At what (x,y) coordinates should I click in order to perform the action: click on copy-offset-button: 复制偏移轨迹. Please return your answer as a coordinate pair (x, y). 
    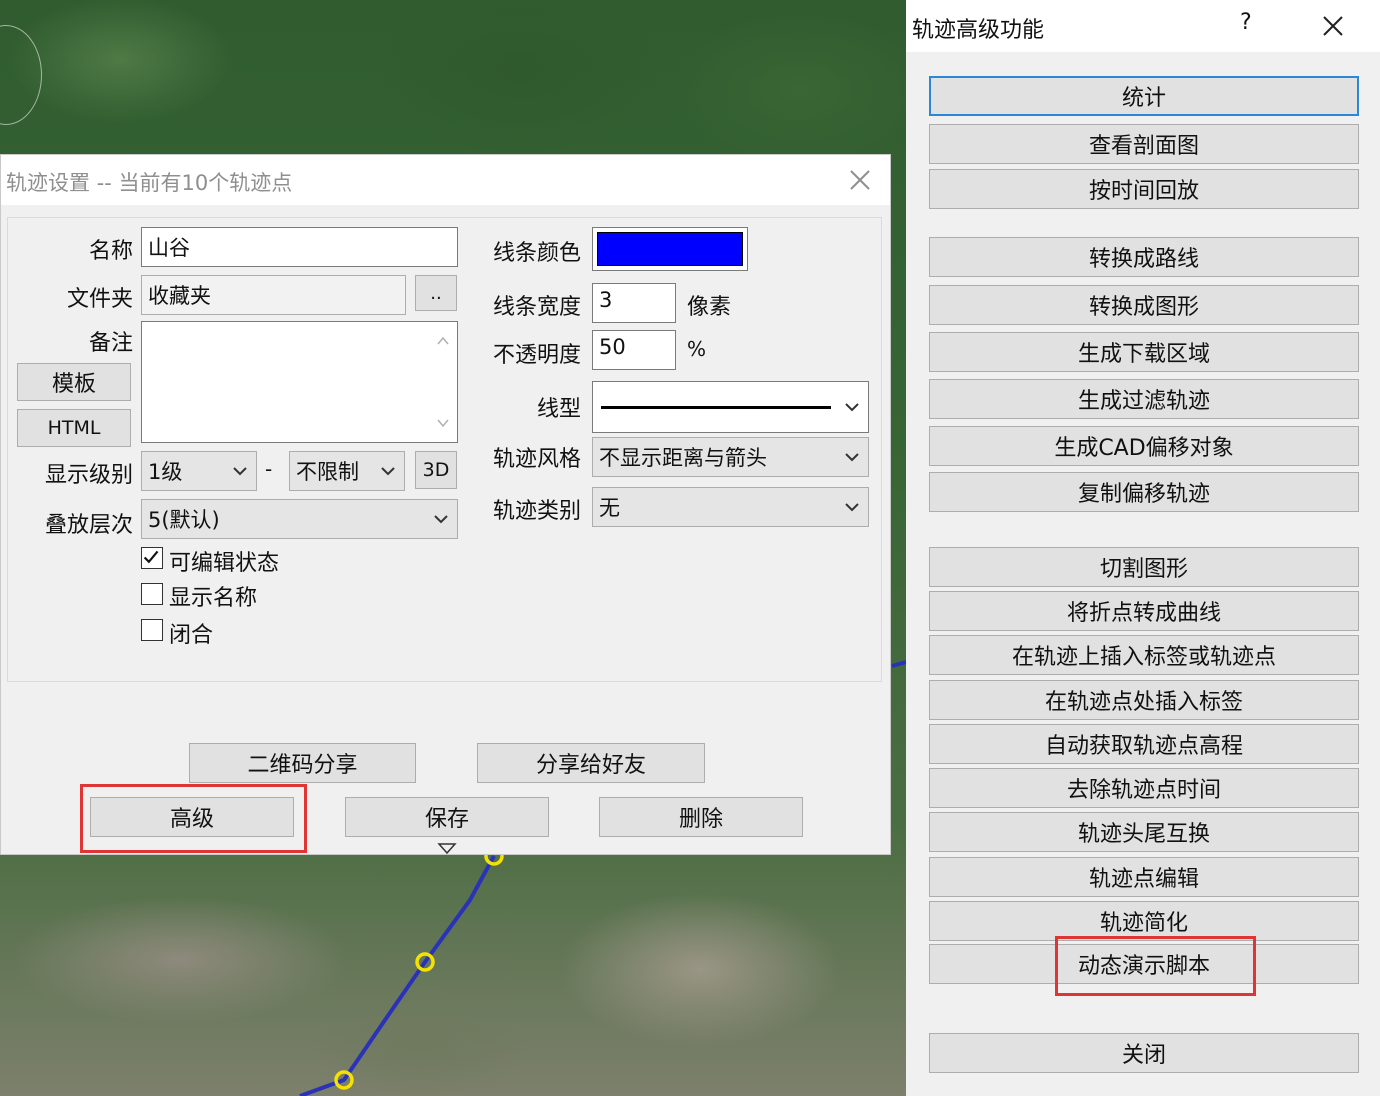
    Looking at the image, I should click on (1144, 492).